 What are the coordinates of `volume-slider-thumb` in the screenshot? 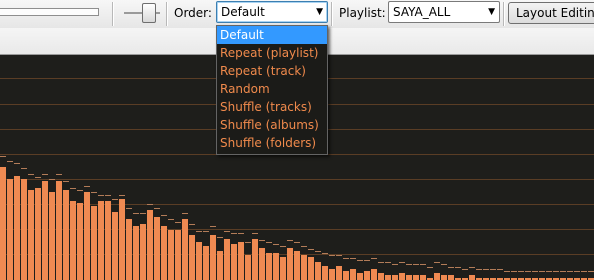 It's located at (149, 13).